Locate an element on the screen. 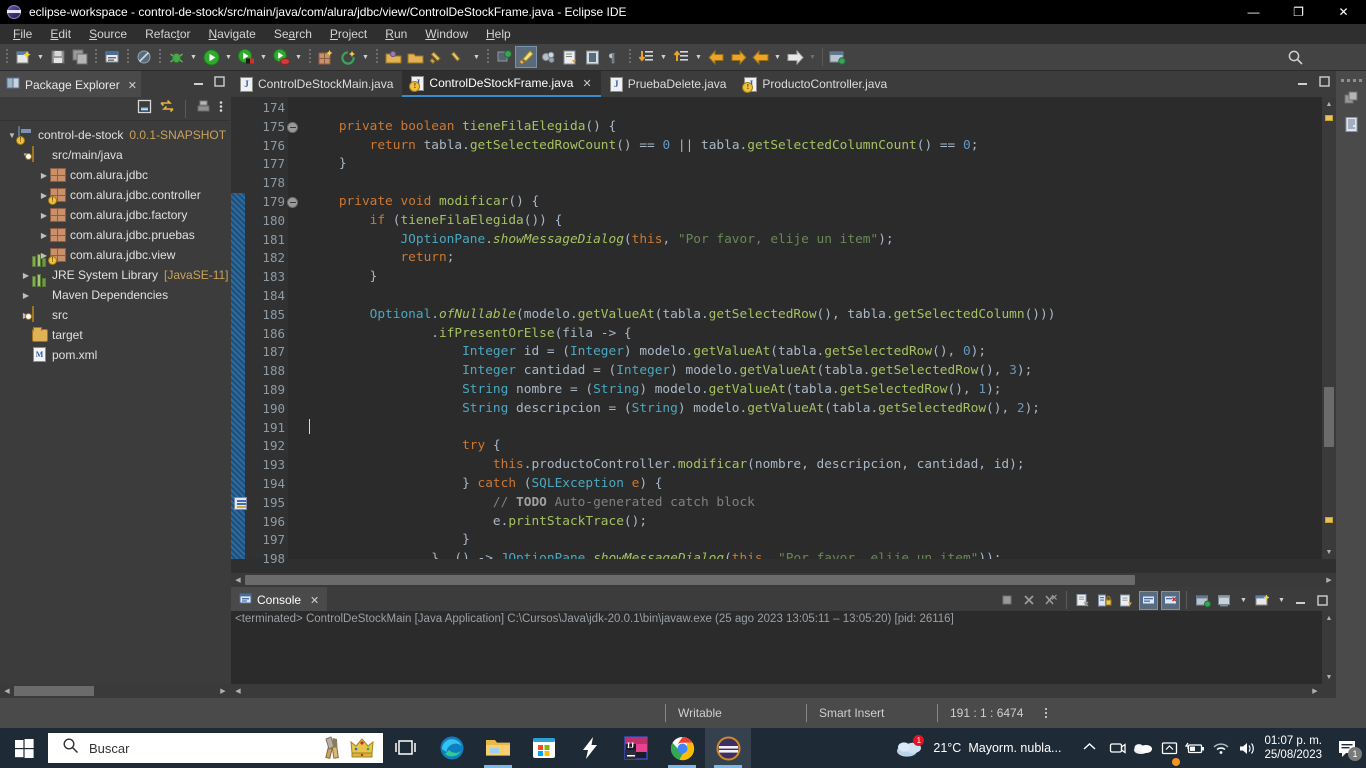  warning-marker is located at coordinates (1329, 520).